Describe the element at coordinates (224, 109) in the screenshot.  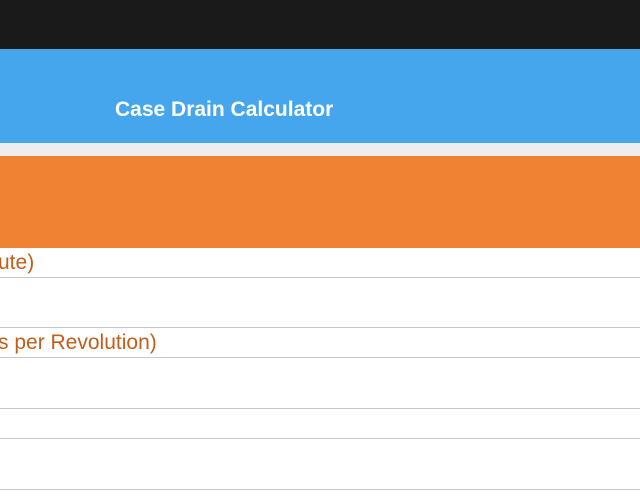
I see `page-title: Case Drain Calculator` at that location.